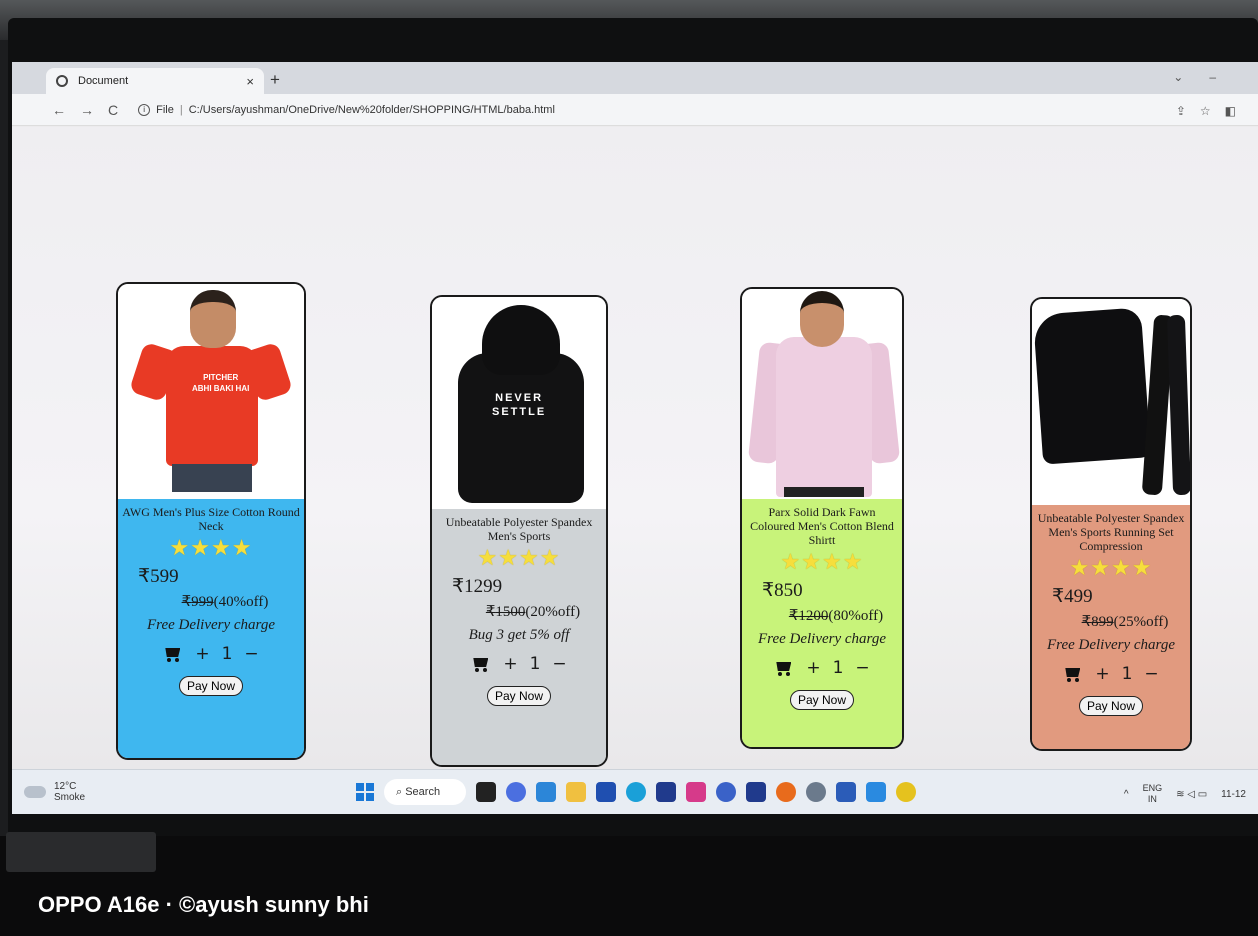 This screenshot has width=1258, height=936. Describe the element at coordinates (824, 417) in the screenshot. I see `shirt-illustration` at that location.